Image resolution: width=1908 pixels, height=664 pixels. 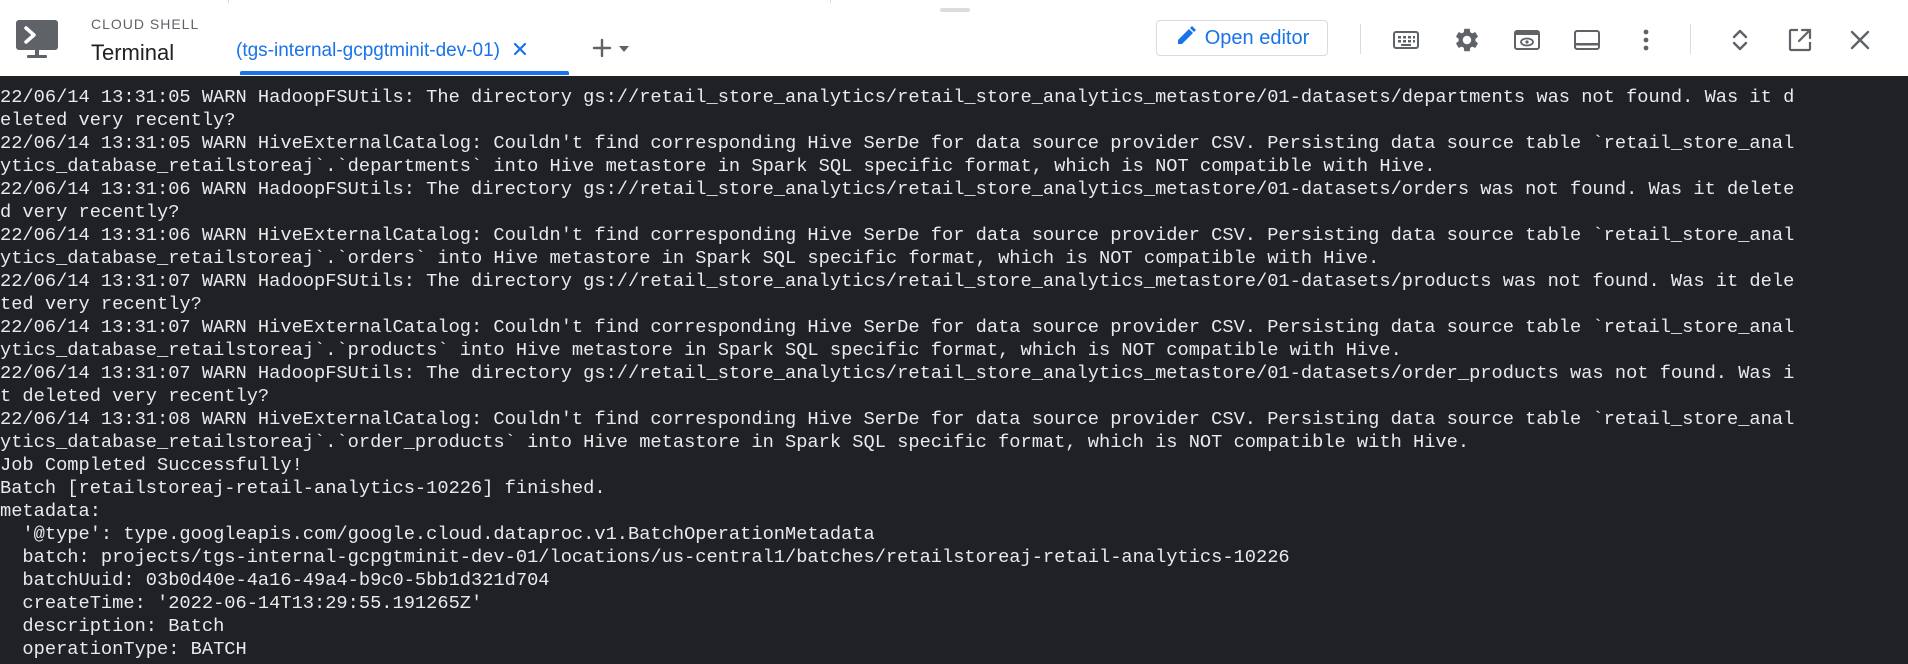 What do you see at coordinates (90, 212) in the screenshot?
I see `terminal-line: d very recently?` at bounding box center [90, 212].